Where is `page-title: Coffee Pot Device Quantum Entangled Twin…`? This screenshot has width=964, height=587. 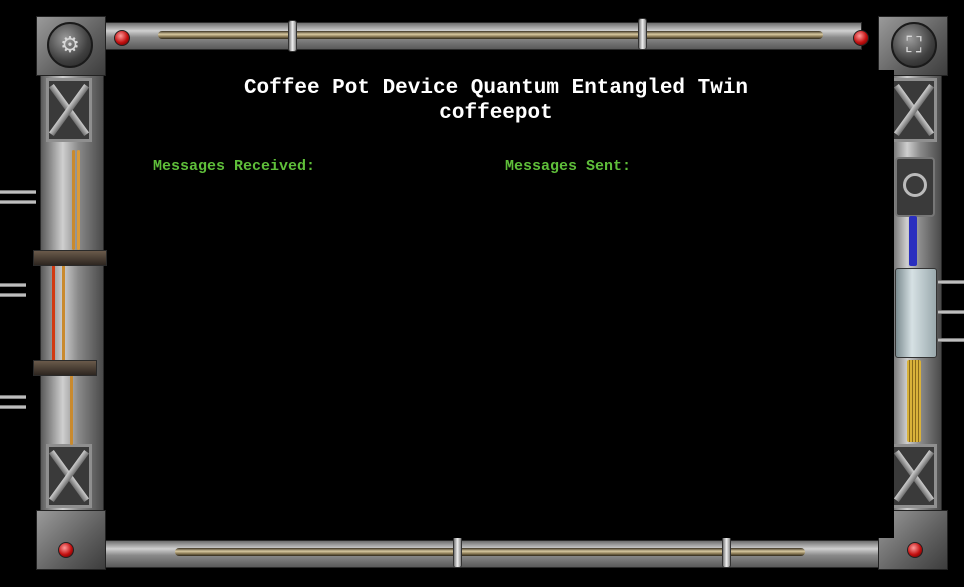 page-title: Coffee Pot Device Quantum Entangled Twin… is located at coordinates (496, 101).